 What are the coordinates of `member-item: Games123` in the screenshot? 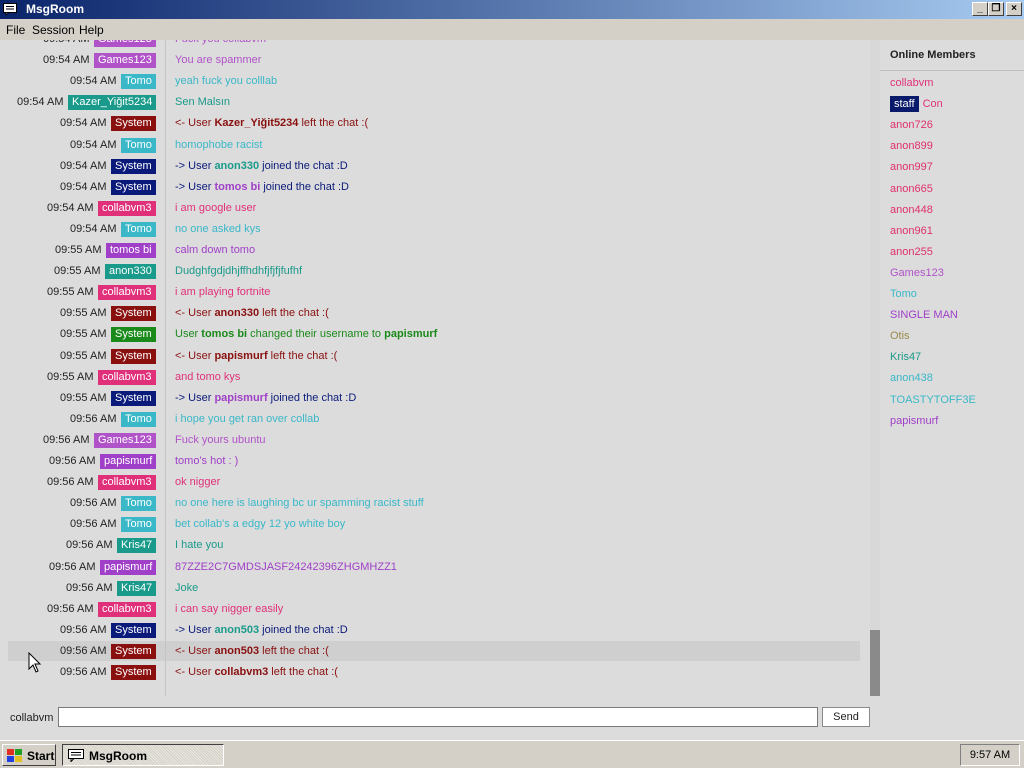 It's located at (917, 273).